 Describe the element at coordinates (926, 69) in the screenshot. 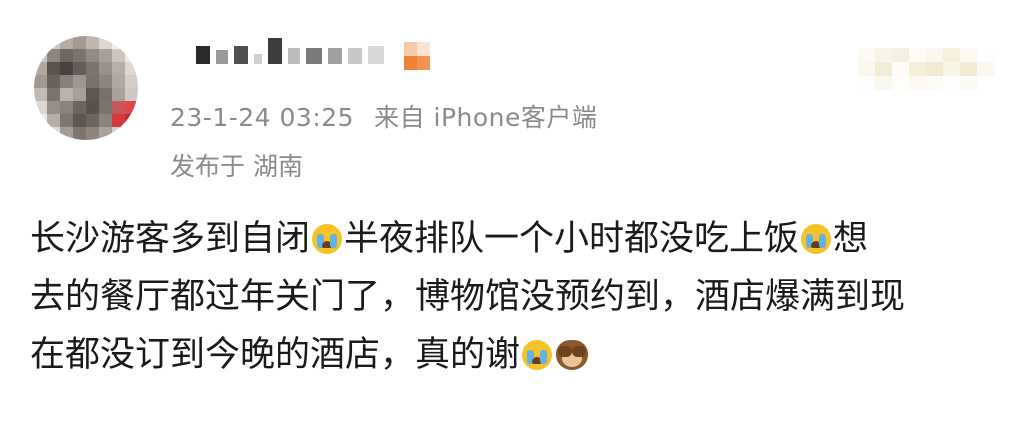

I see `follow-area-blurred` at that location.